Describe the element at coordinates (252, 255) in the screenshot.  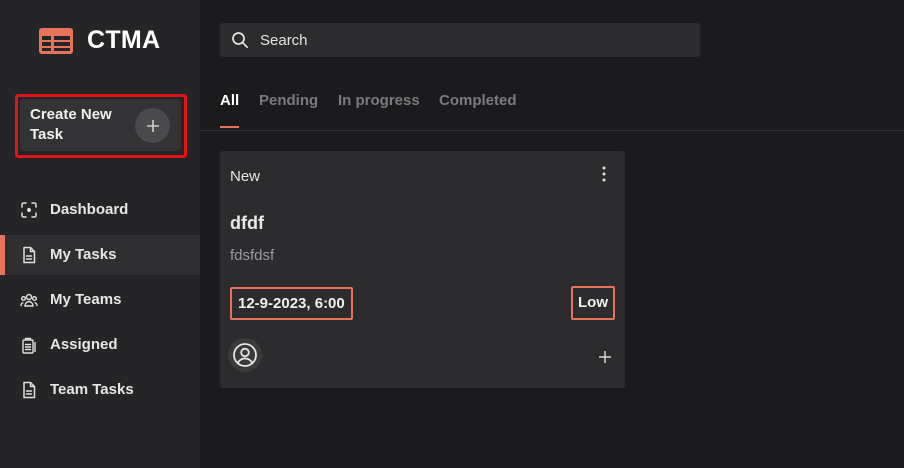
I see `task-description: fdsfdsf` at that location.